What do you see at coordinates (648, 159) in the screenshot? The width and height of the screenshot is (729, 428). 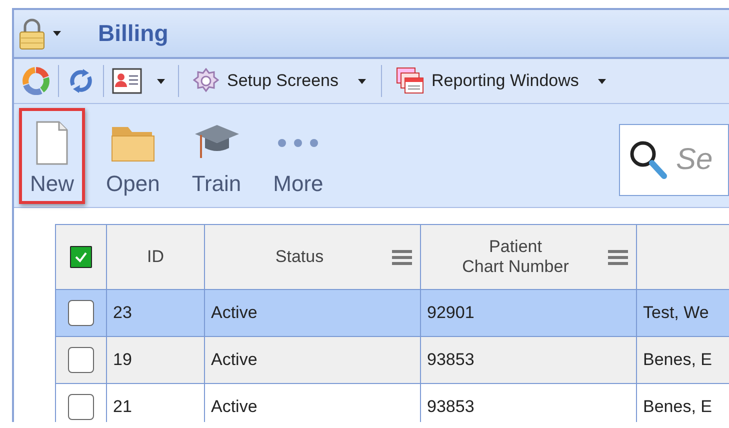 I see `search-icon` at bounding box center [648, 159].